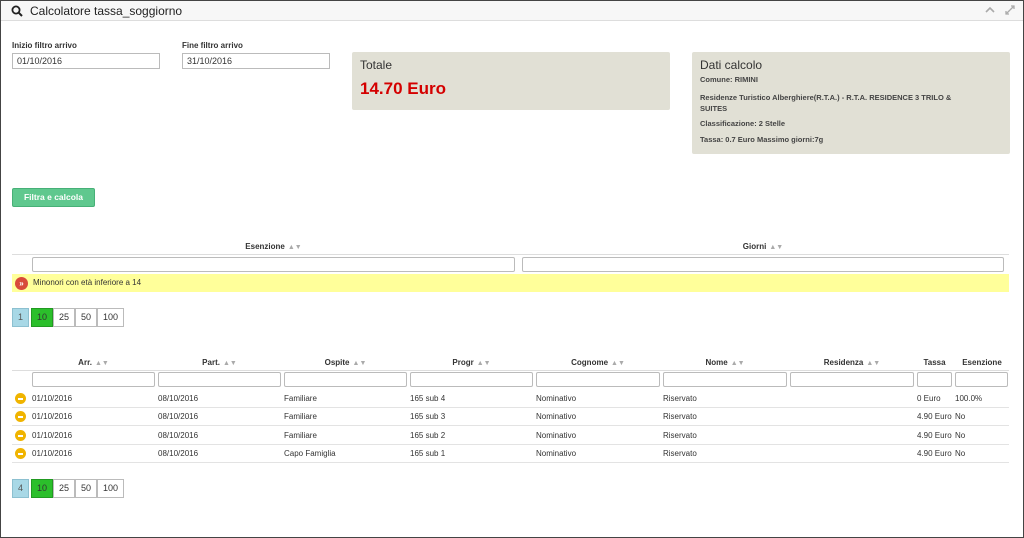  What do you see at coordinates (212, 45) in the screenshot?
I see `end-date-label: Fine filtro arrivo` at bounding box center [212, 45].